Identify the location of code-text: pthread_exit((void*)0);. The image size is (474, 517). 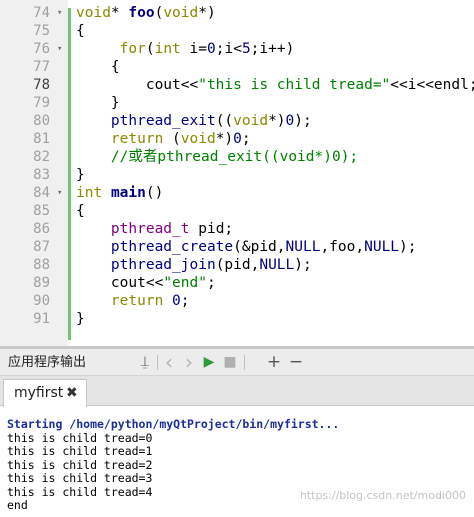
(211, 121).